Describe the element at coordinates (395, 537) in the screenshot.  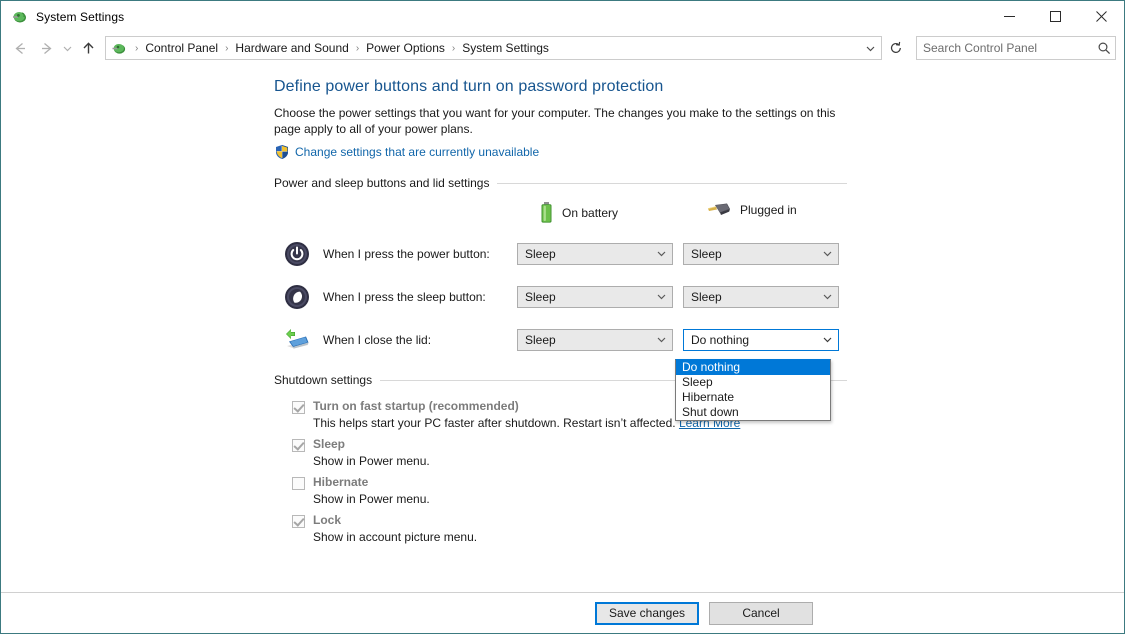
I see `checkbox-description-lock: Show in account picture menu.` at that location.